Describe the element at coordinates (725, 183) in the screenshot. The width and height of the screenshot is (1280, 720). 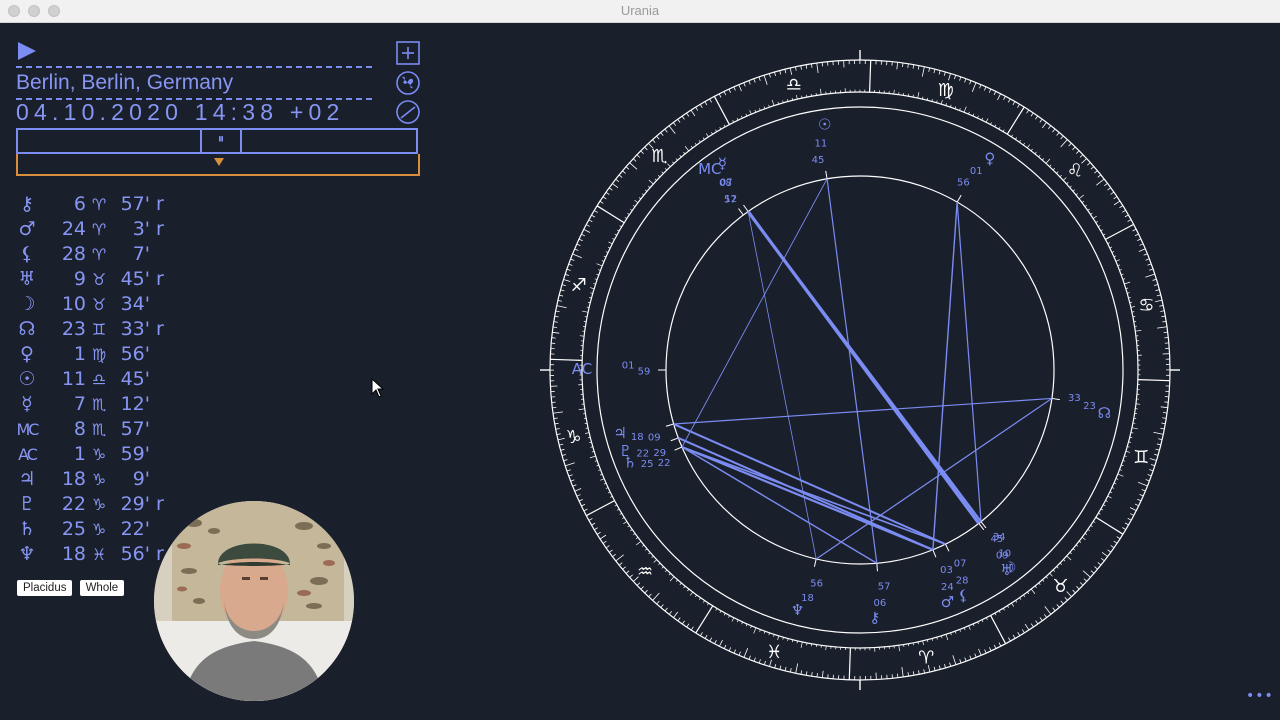
I see `planet-degree-label: 08` at that location.